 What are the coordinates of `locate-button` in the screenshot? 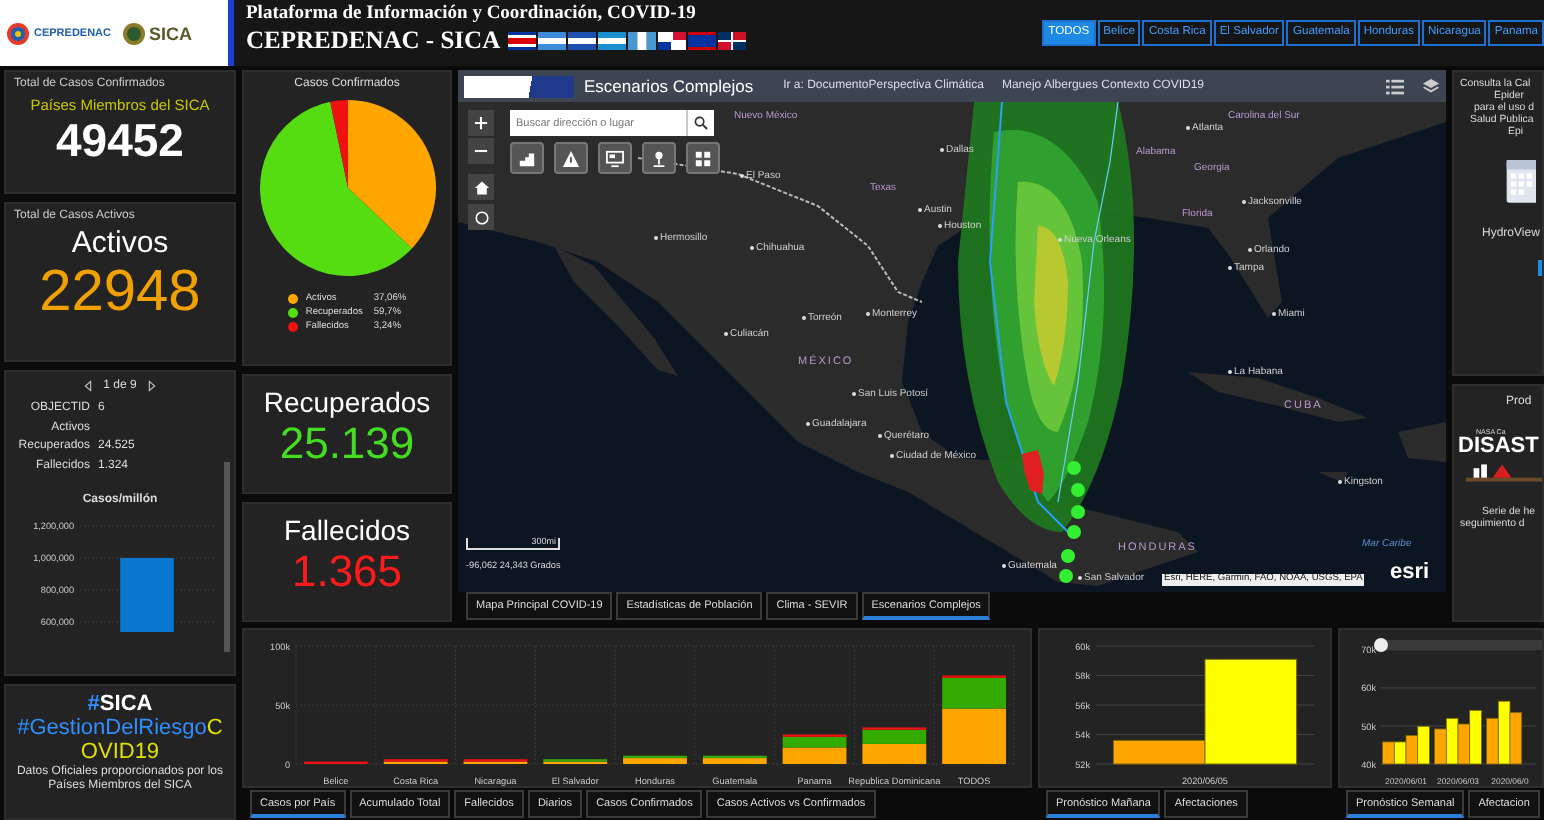 It's located at (481, 217).